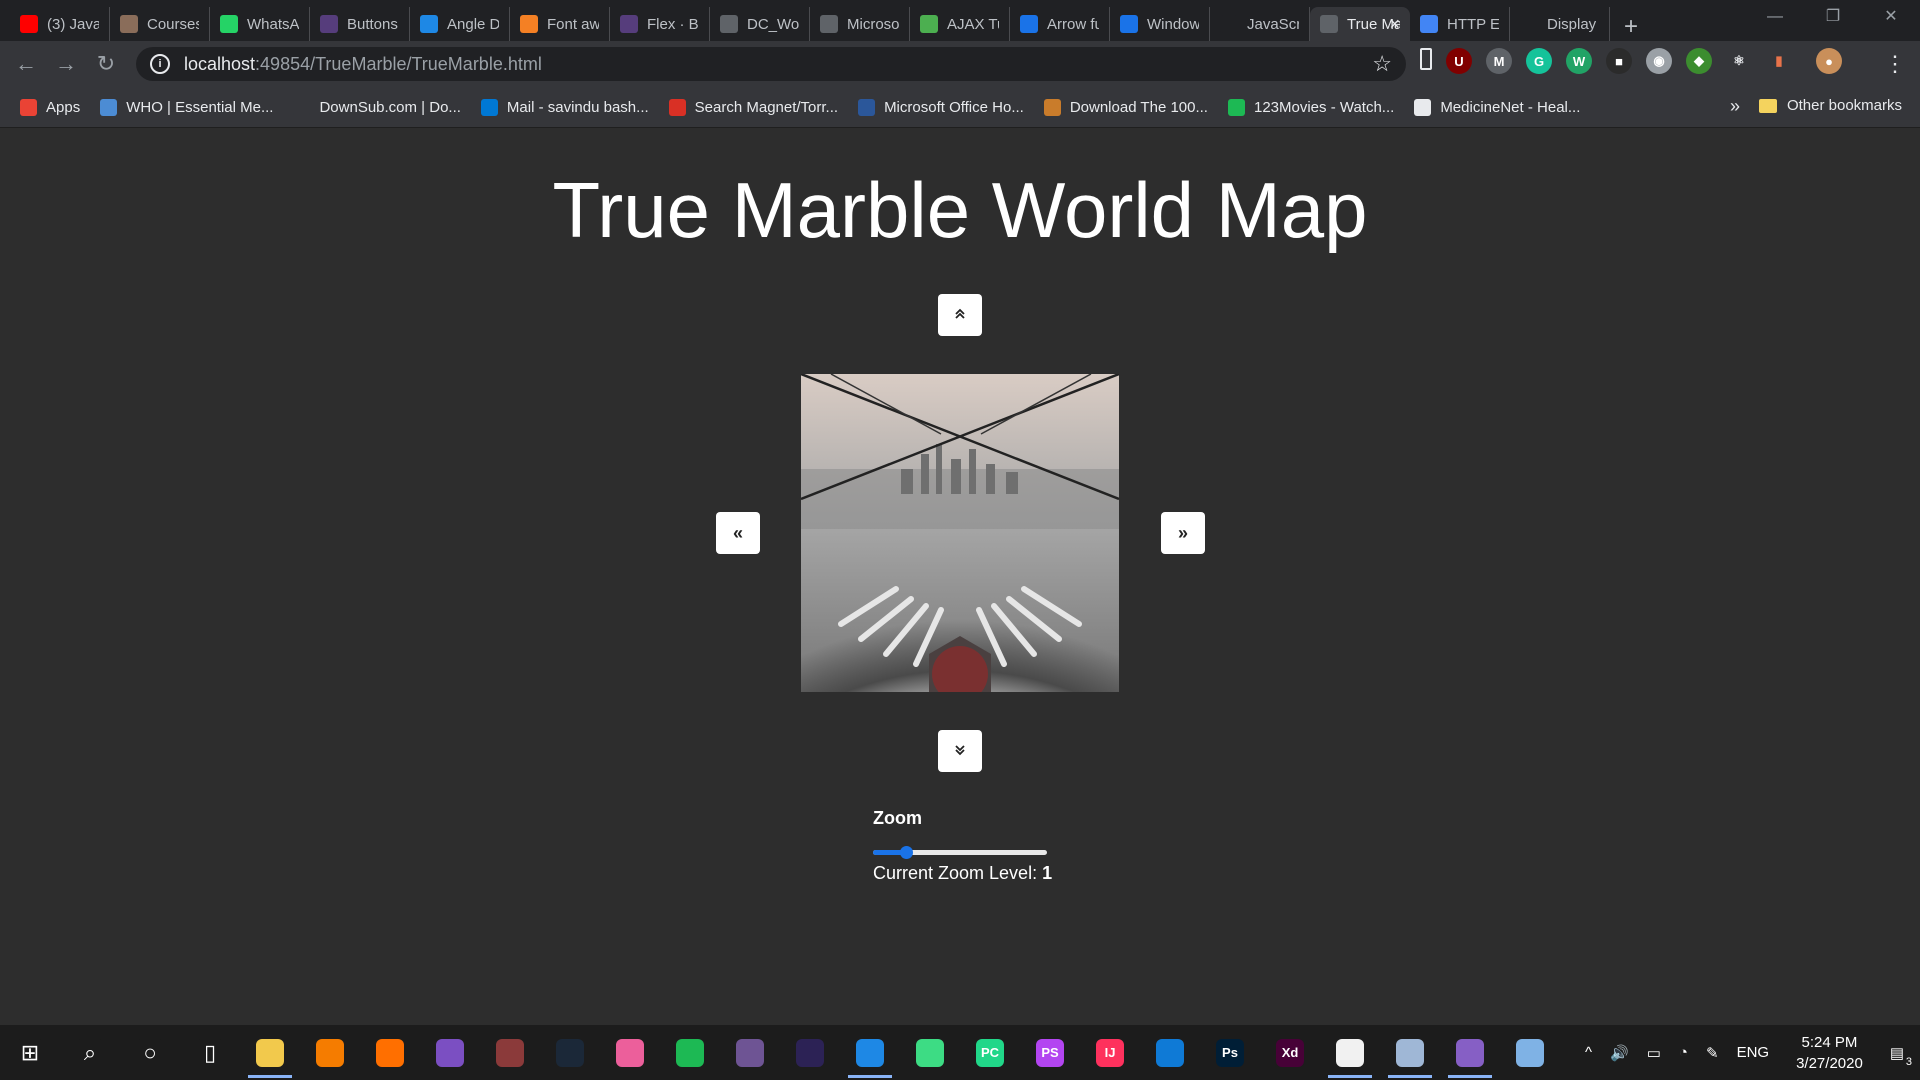  I want to click on pan-up-button, so click(960, 315).